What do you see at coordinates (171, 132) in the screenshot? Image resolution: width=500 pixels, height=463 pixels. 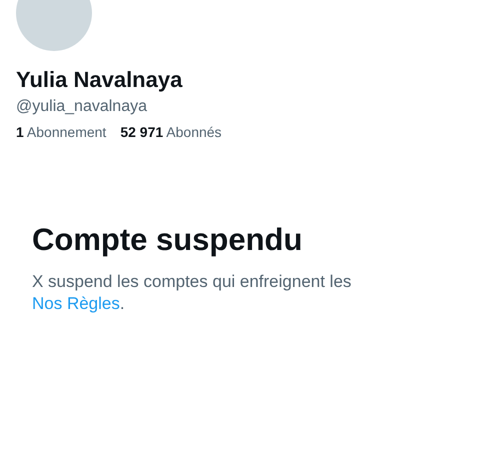 I see `stat-link: 52 971 Abonnés` at bounding box center [171, 132].